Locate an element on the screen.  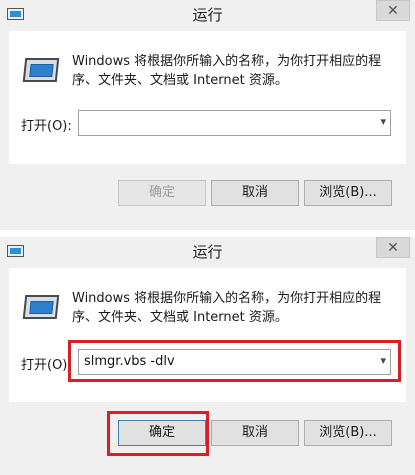
ok-button: 确定 is located at coordinates (162, 193).